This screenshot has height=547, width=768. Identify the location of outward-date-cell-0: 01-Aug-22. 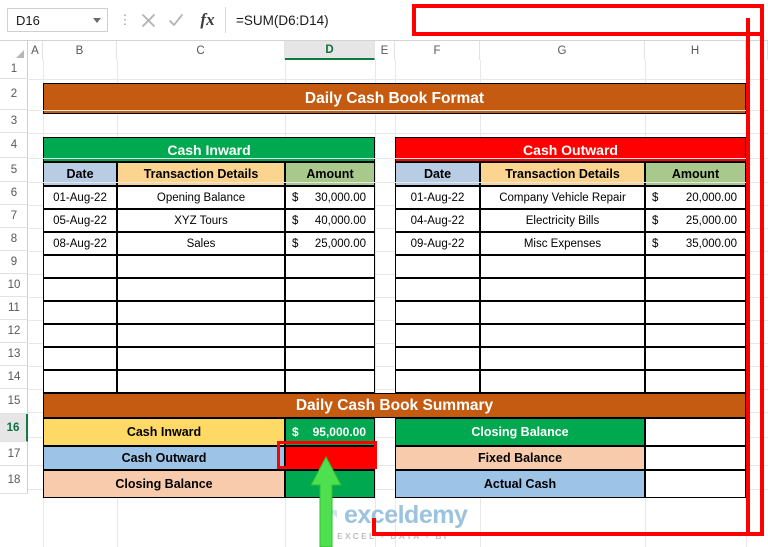
(437, 197).